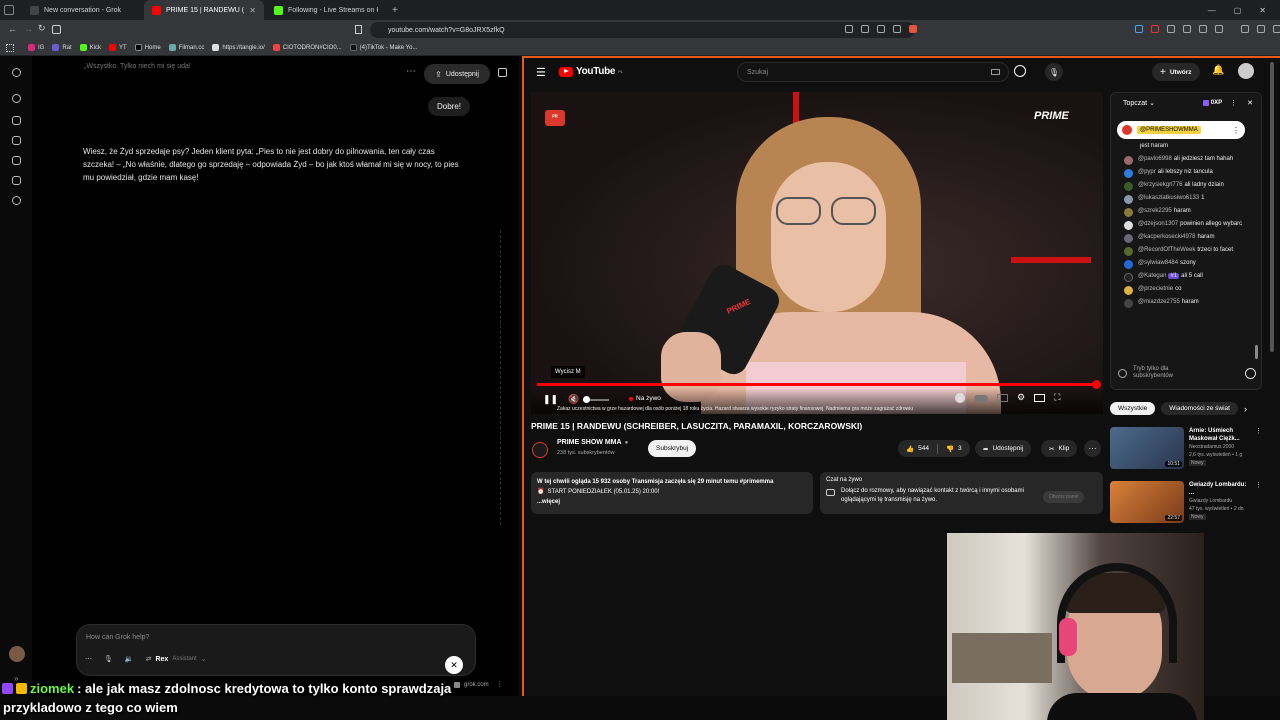 The image size is (1280, 720). Describe the element at coordinates (454, 665) in the screenshot. I see `close-voice-button: ✕` at that location.